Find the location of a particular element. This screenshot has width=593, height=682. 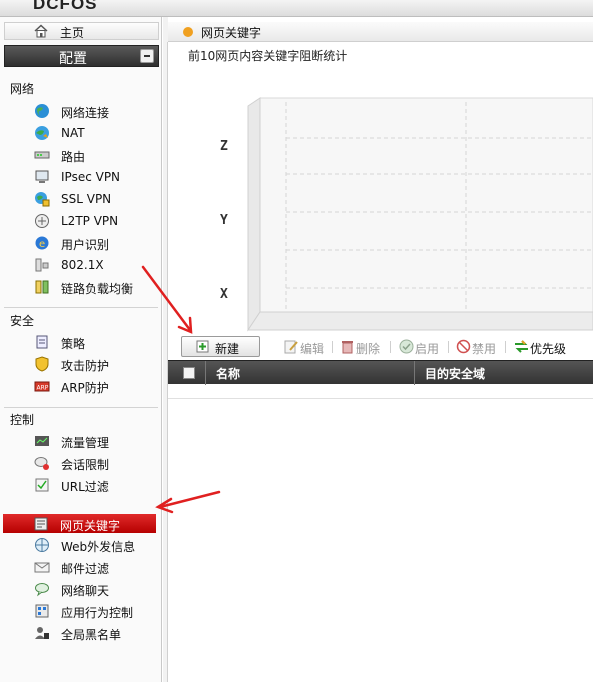

ie-globe-icon: e is located at coordinates (42, 243).